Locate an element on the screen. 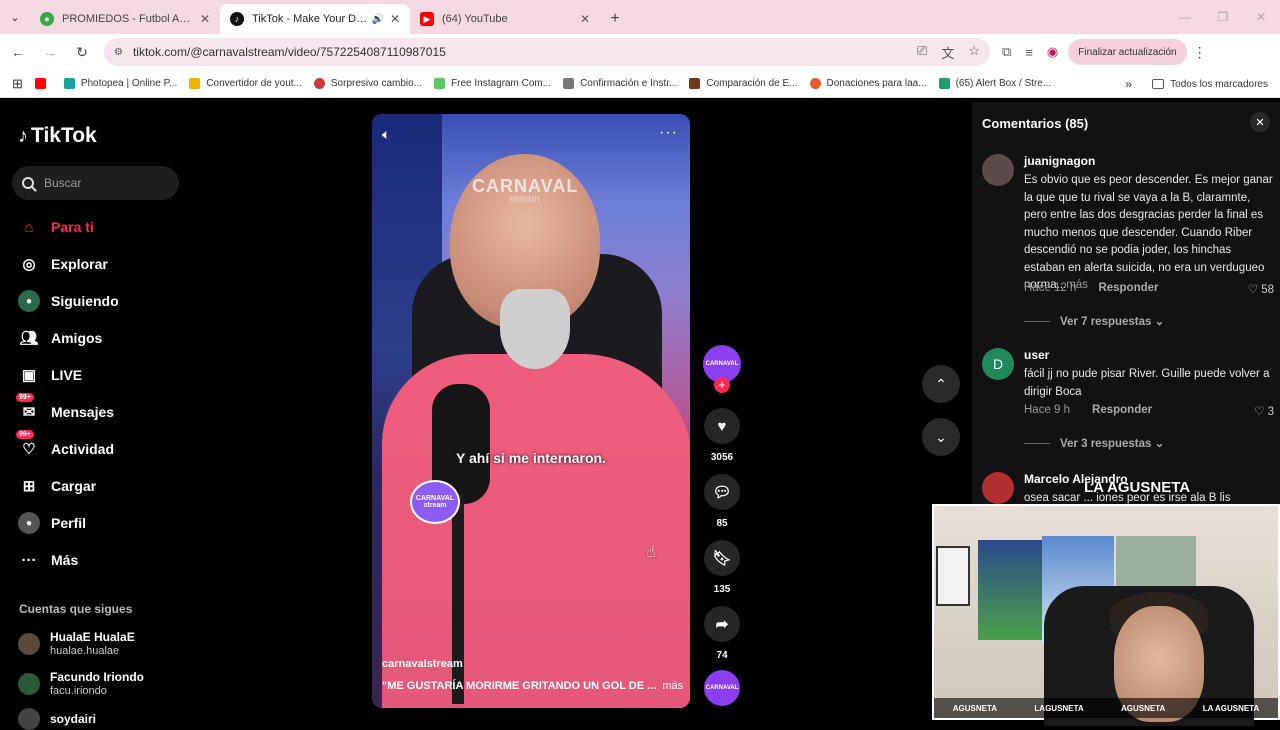 The image size is (1280, 730). tab-search-icon: ⌄ is located at coordinates (15, 17).